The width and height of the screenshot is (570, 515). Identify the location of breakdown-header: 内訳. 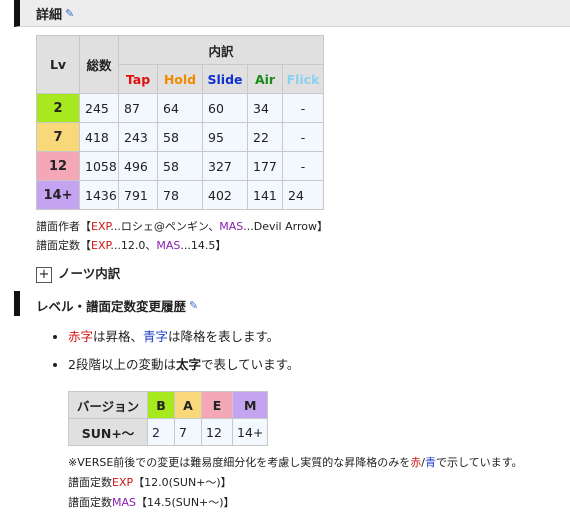
(221, 50).